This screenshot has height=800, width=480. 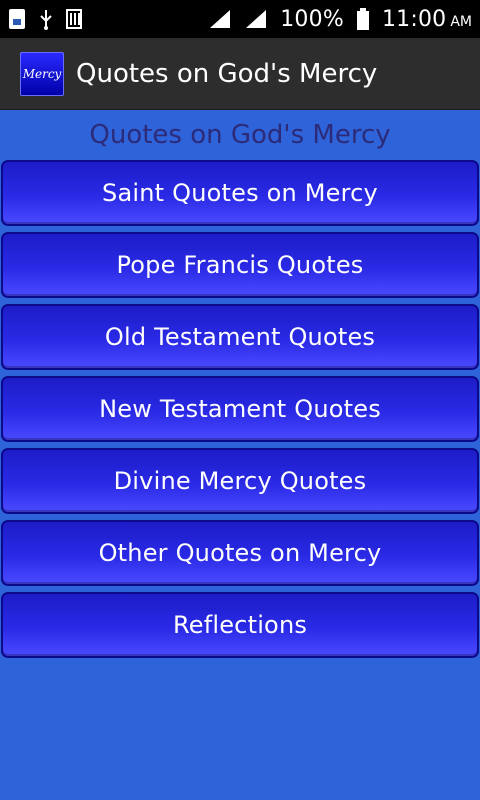 I want to click on new-testament-quotes-button: New Testament Quotes, so click(x=240, y=409).